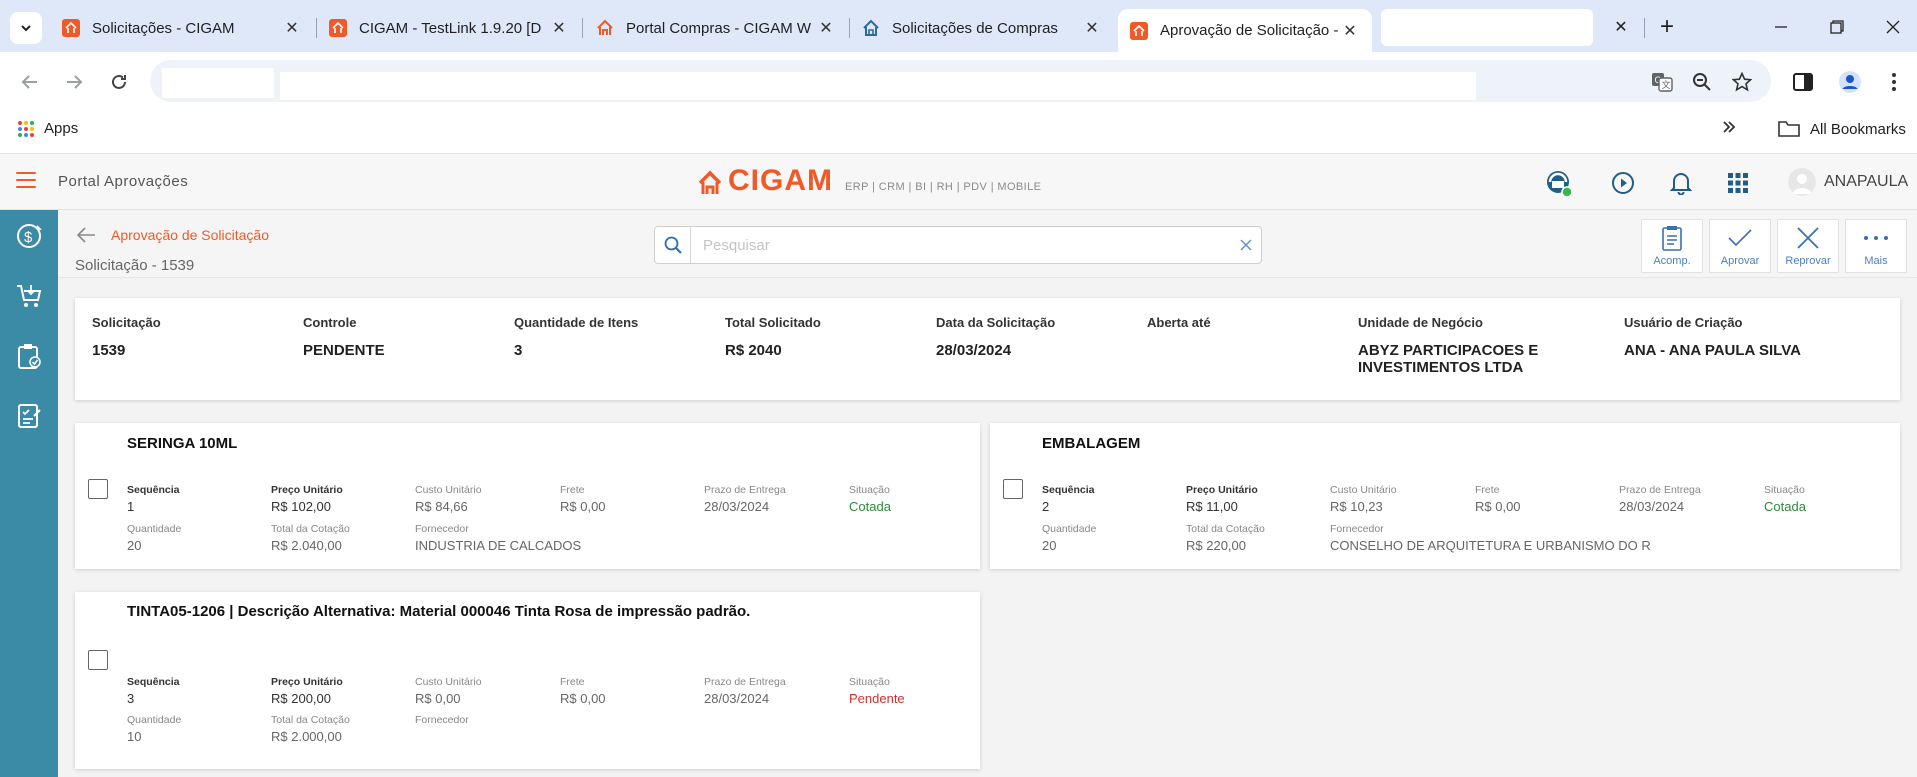 The height and width of the screenshot is (777, 1917). What do you see at coordinates (1046, 506) in the screenshot?
I see `field-value: 2` at bounding box center [1046, 506].